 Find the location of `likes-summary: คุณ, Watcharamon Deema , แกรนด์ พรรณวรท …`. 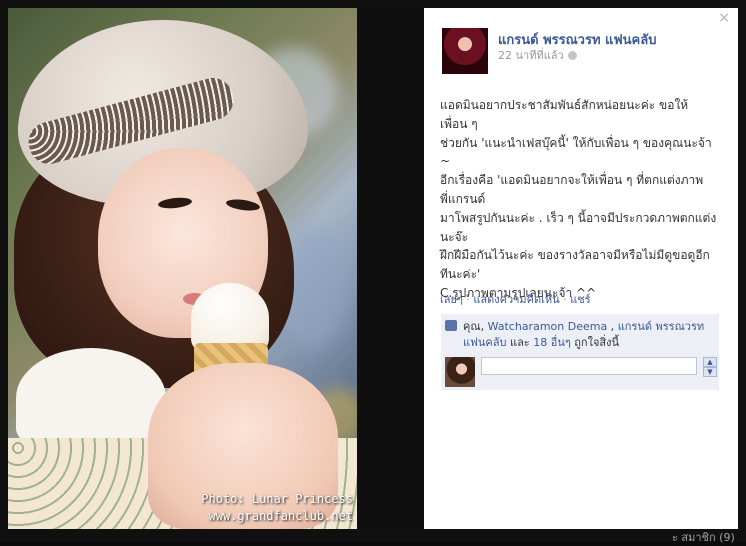

likes-summary: คุณ, Watcharamon Deema , แกรนด์ พรรณวรท … is located at coordinates (580, 334).